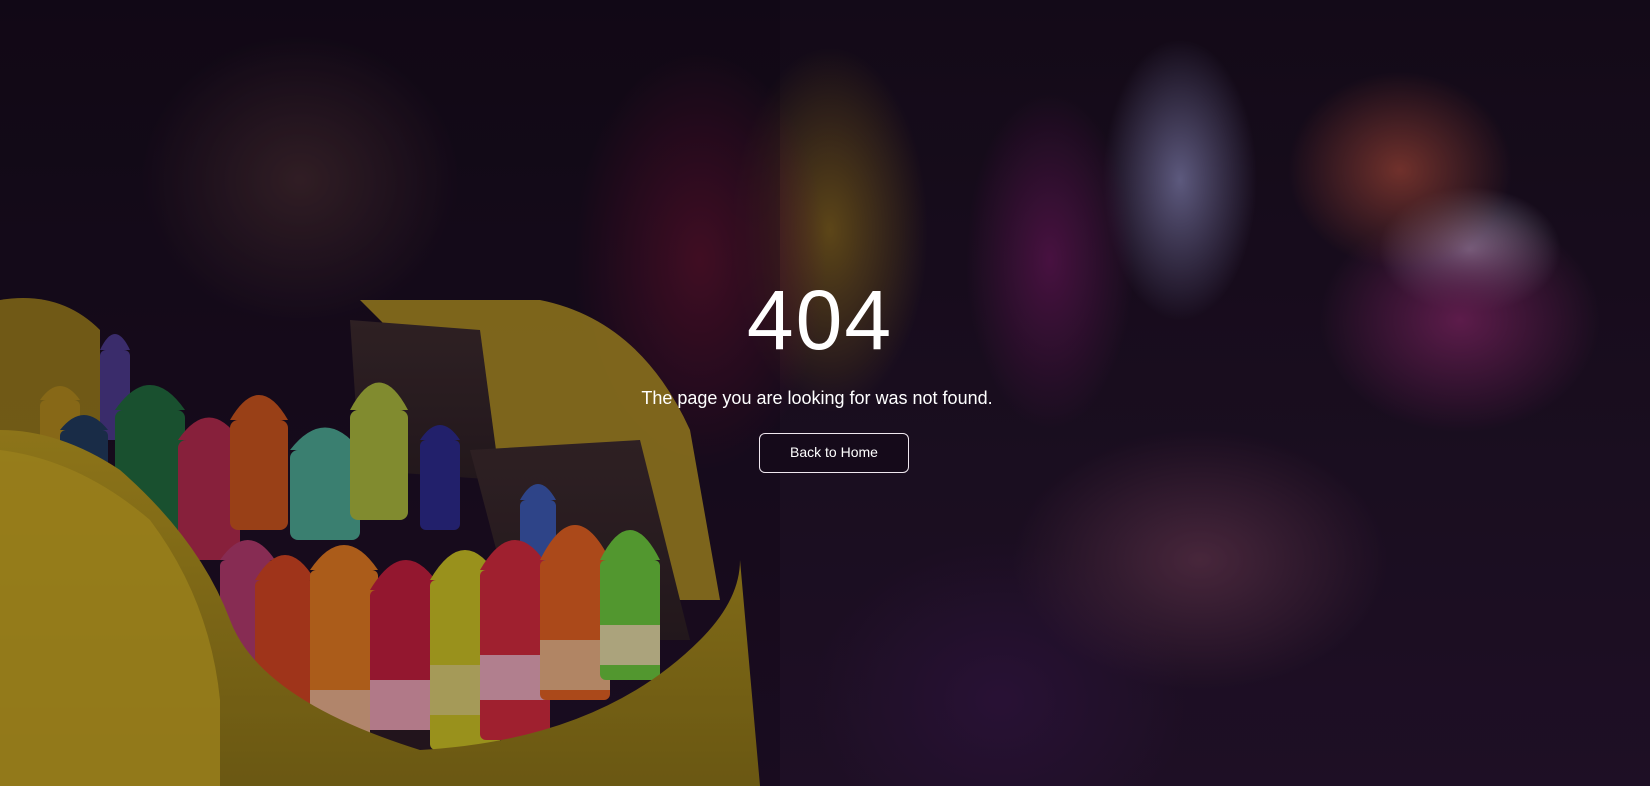  Describe the element at coordinates (834, 453) in the screenshot. I see `back-to-home-button: Back to Home` at that location.